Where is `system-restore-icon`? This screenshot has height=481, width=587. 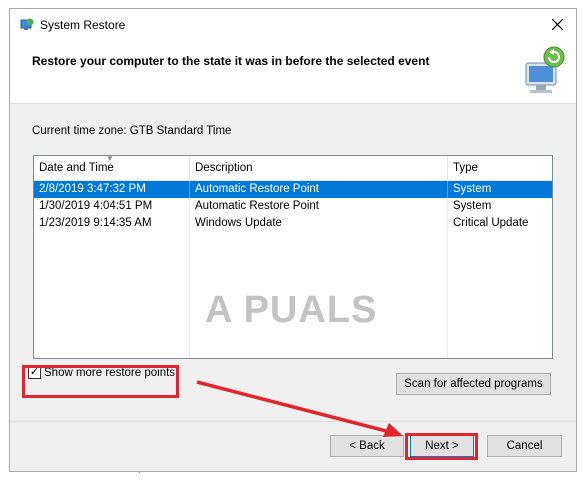 system-restore-icon is located at coordinates (27, 24).